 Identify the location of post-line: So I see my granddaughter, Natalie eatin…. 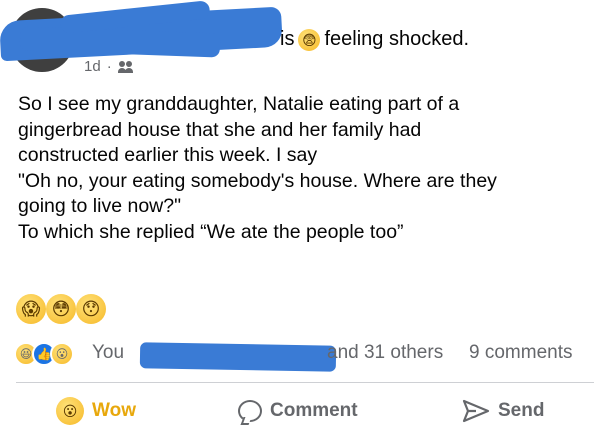
(239, 104).